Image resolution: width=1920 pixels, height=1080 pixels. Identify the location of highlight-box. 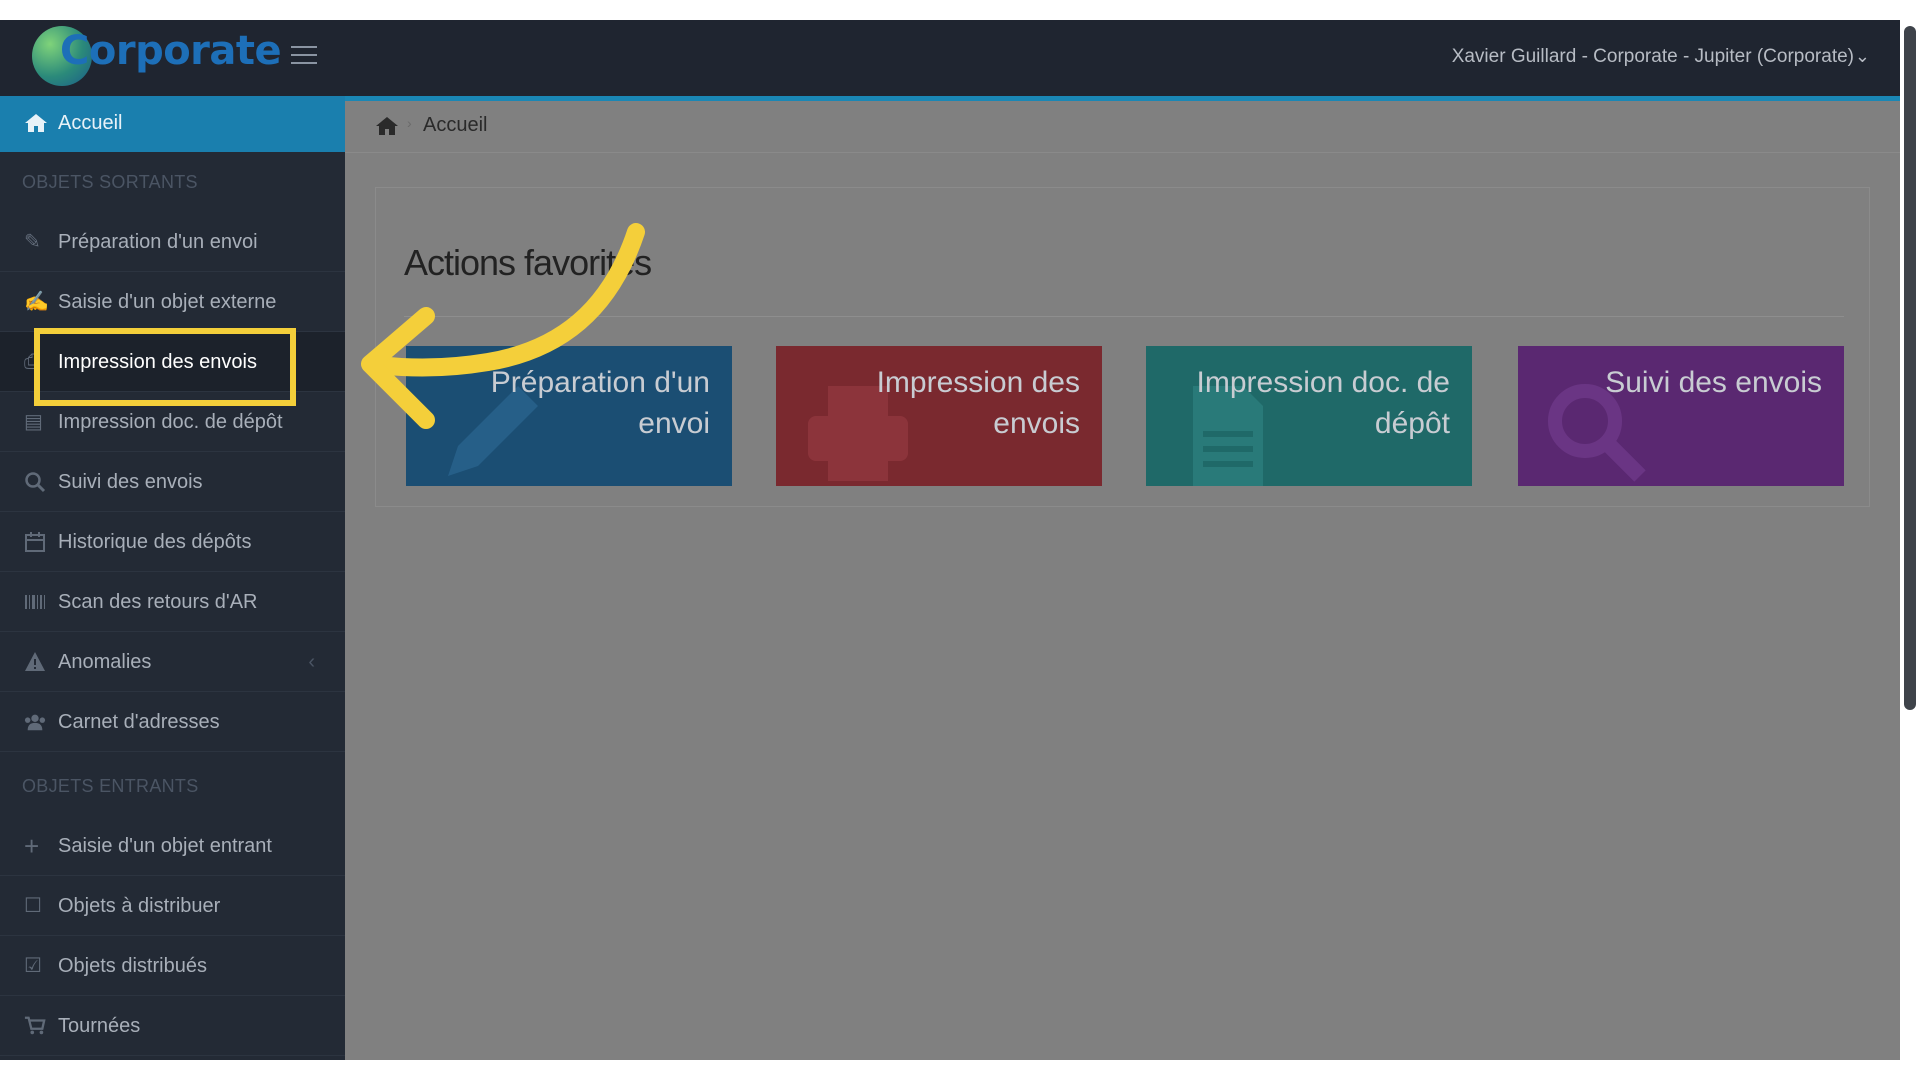
(165, 367).